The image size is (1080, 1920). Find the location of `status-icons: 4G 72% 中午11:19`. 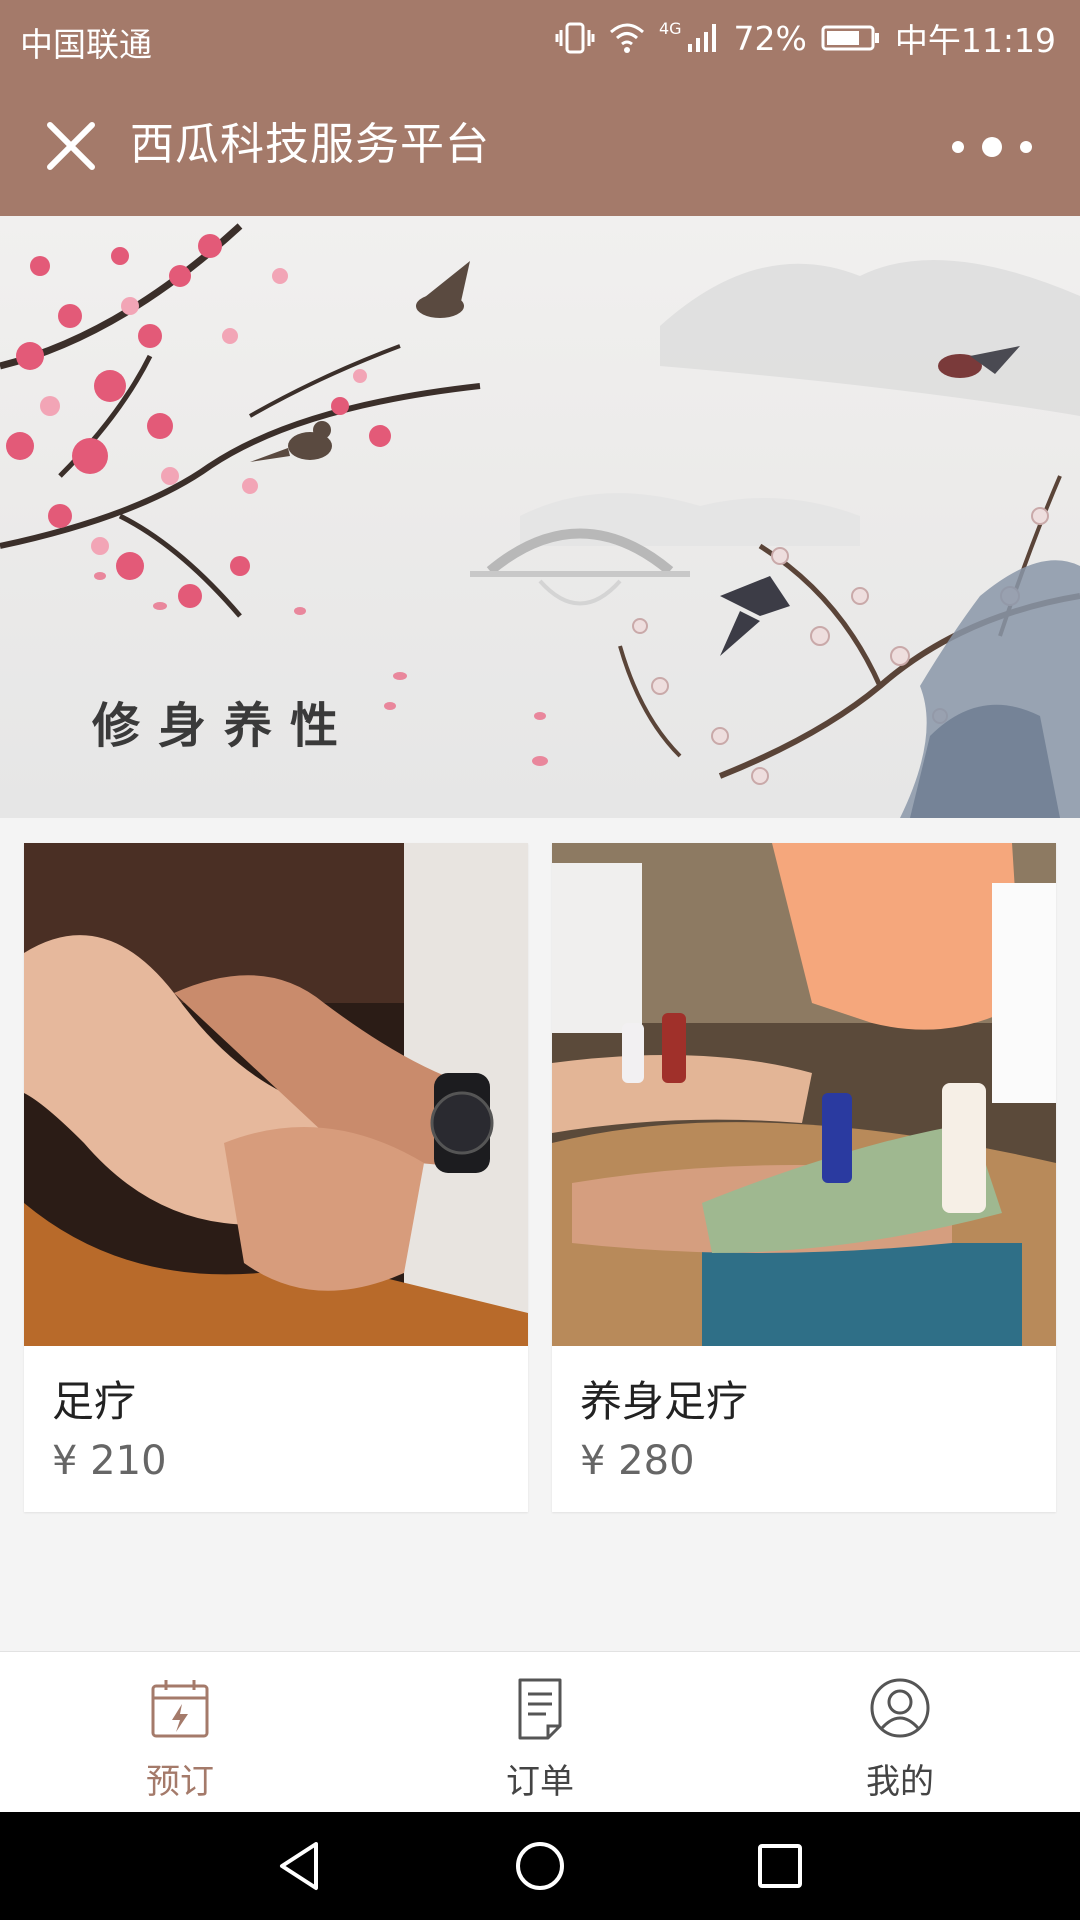

status-icons: 4G 72% 中午11:19 is located at coordinates (805, 38).